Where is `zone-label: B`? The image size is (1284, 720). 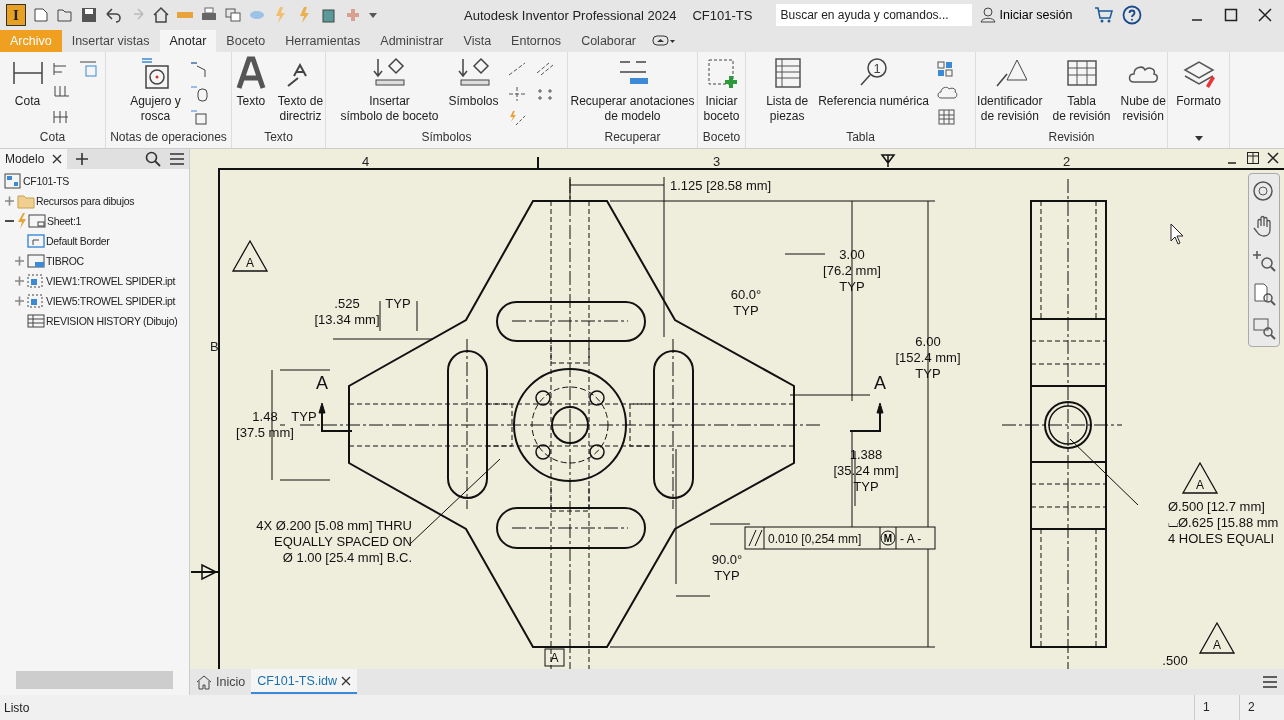
zone-label: B is located at coordinates (214, 346).